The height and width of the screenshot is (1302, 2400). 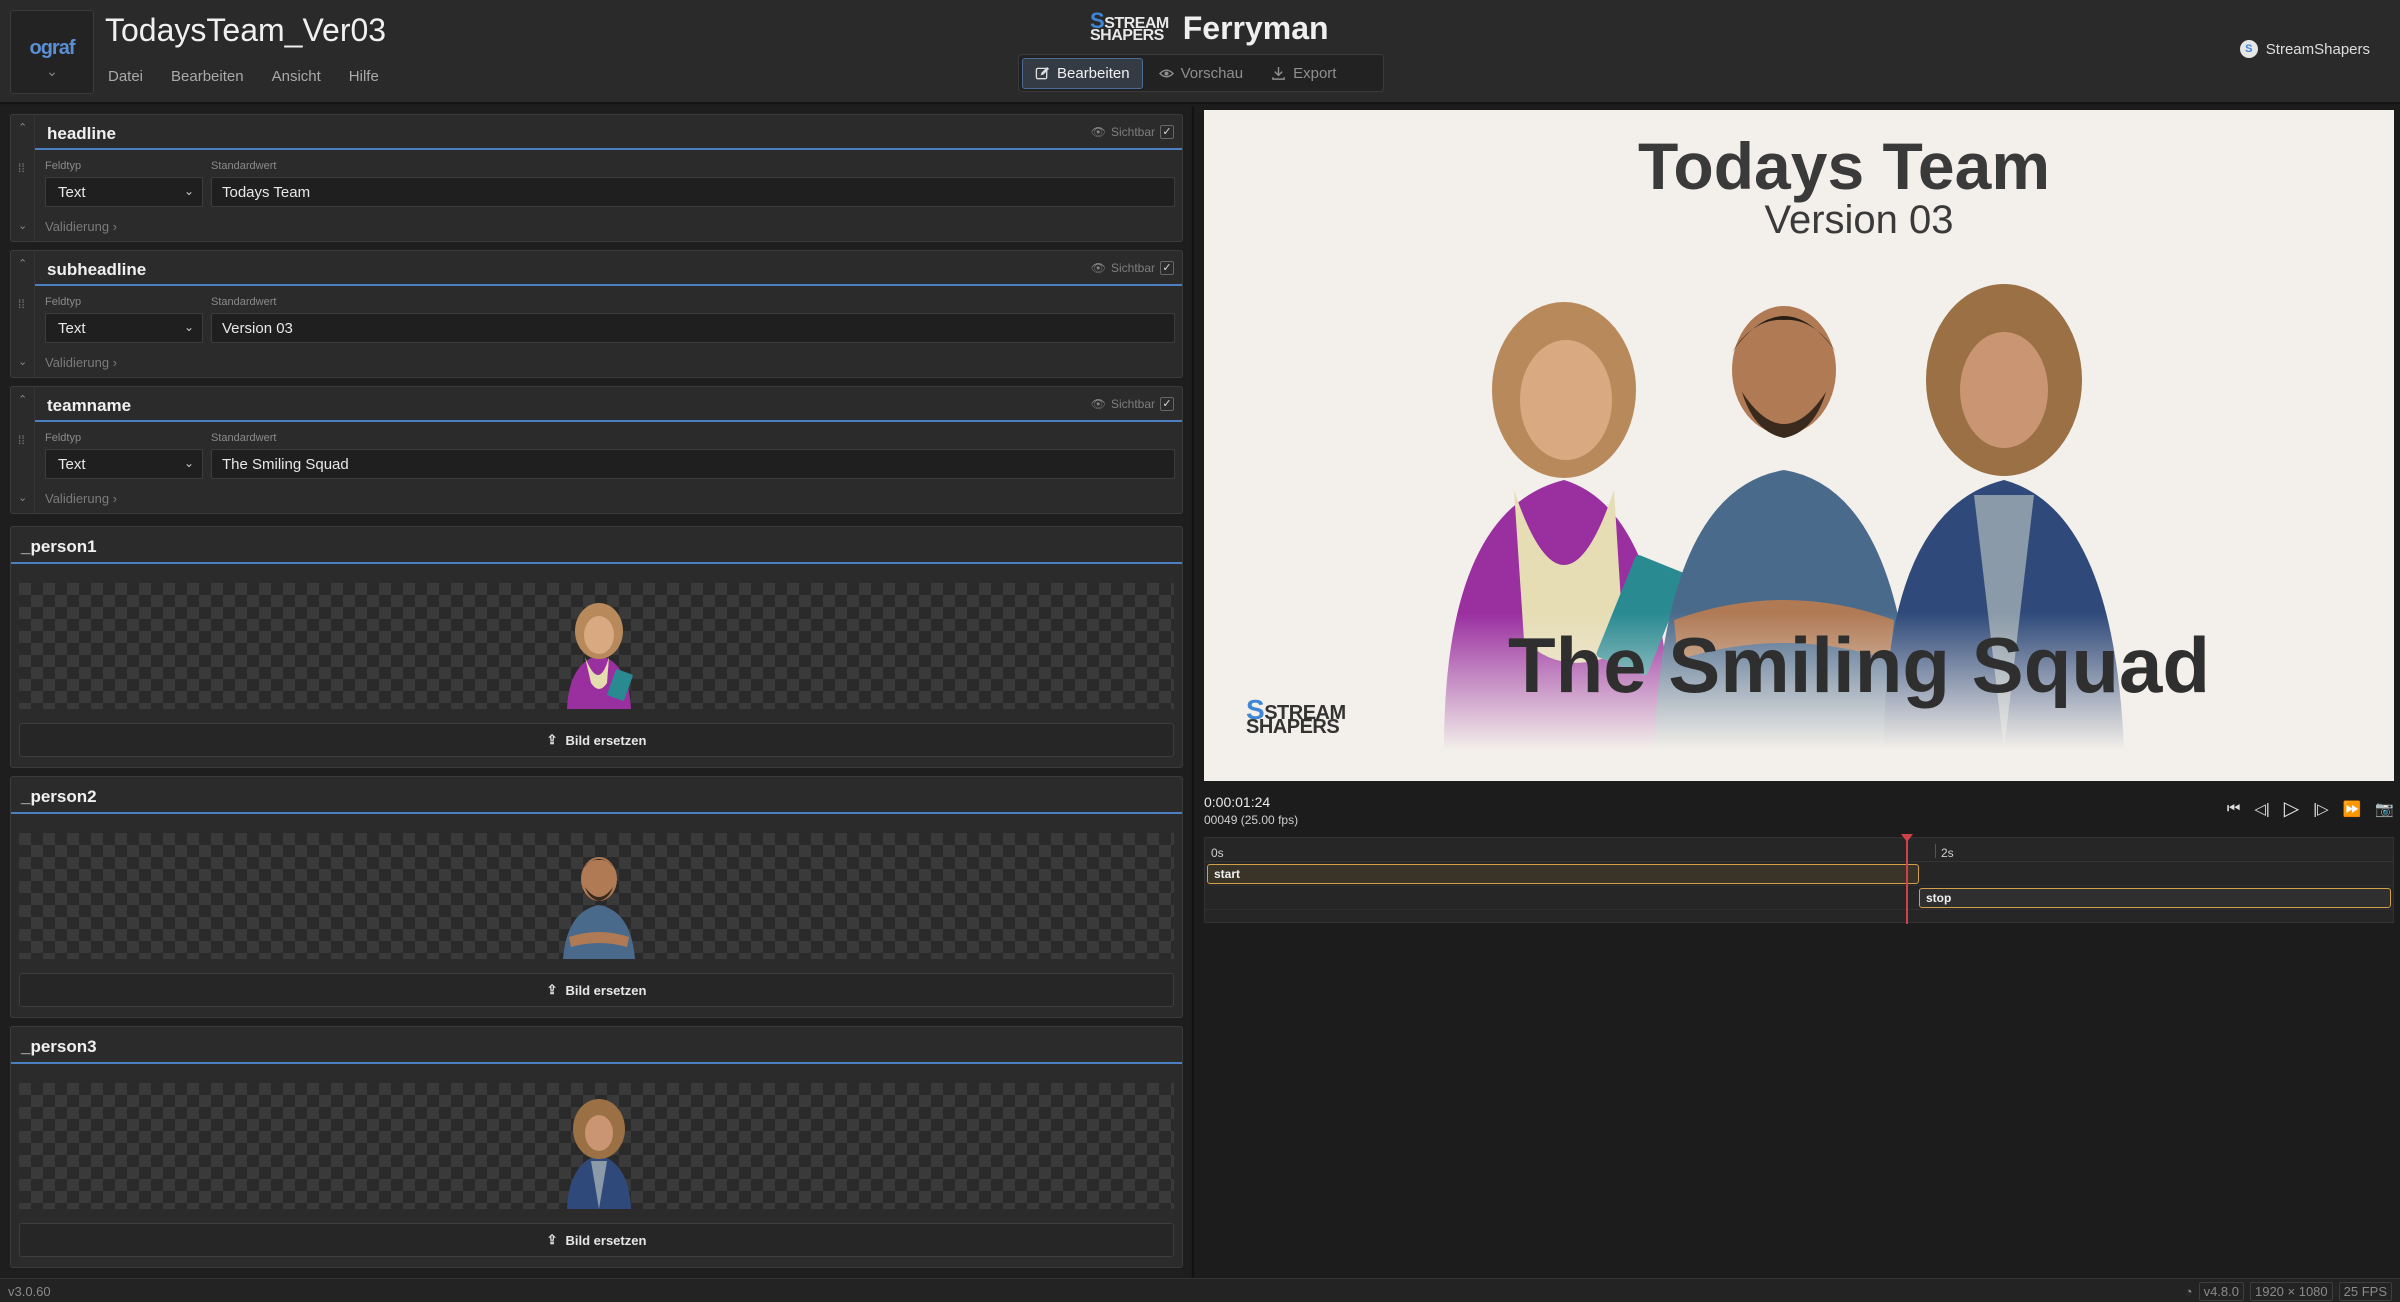 I want to click on image-field-person2: _person2 ⇪ Bild ersetzen, so click(x=596, y=897).